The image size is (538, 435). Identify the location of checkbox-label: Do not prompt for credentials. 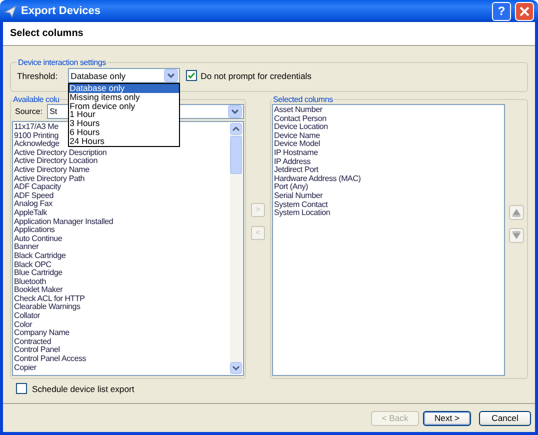
(256, 75).